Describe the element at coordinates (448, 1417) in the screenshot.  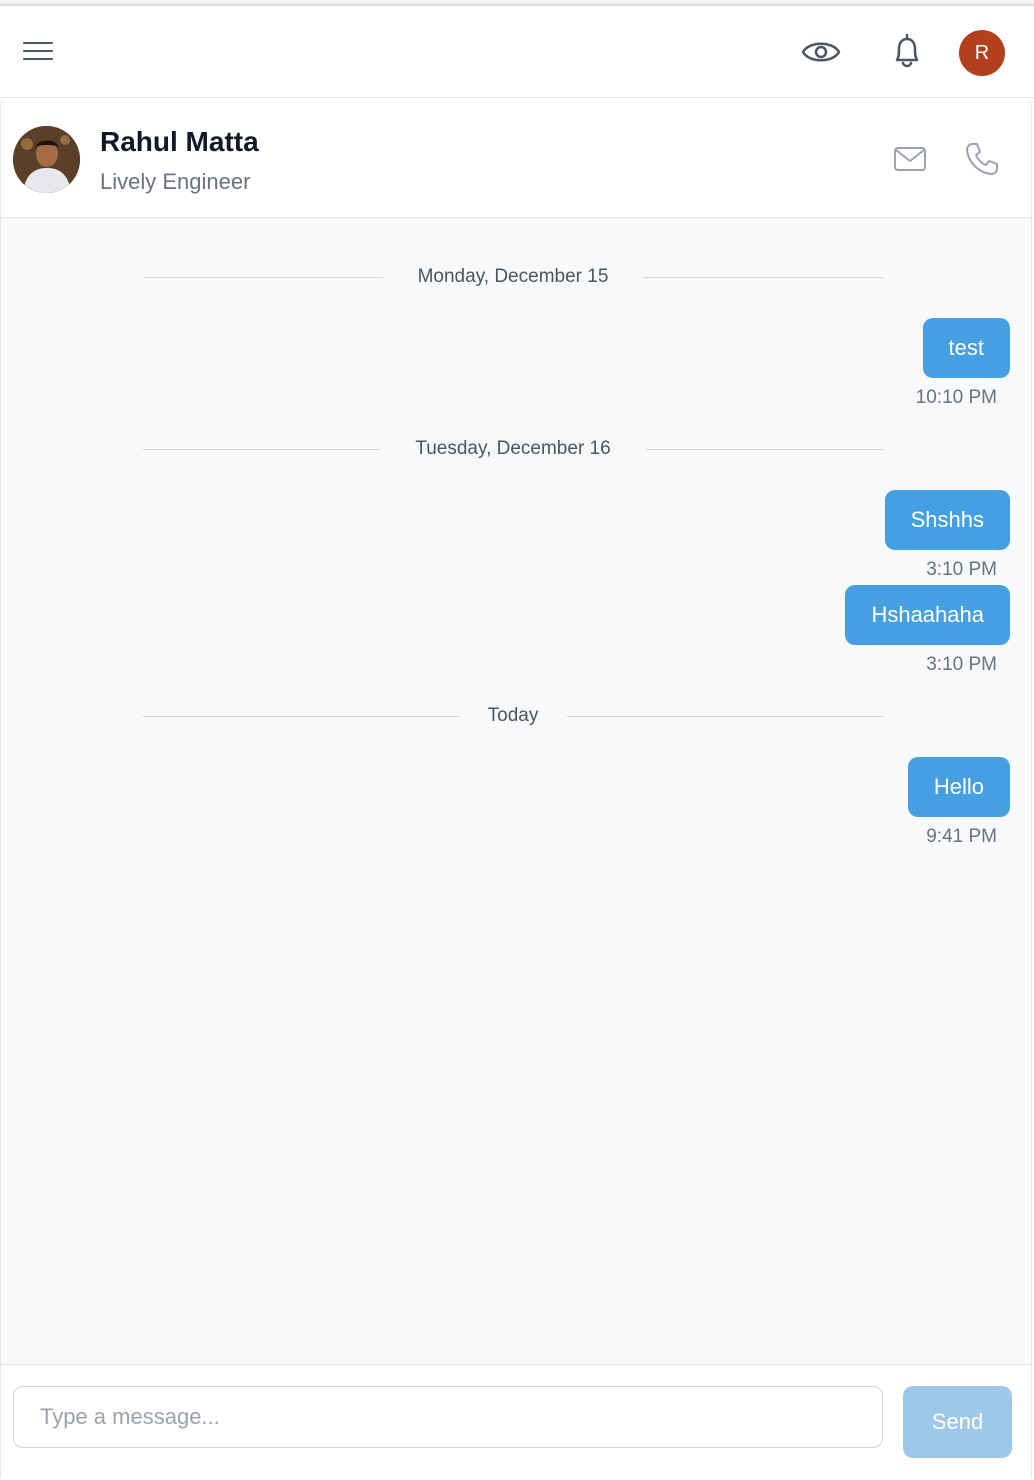
I see `message-input` at that location.